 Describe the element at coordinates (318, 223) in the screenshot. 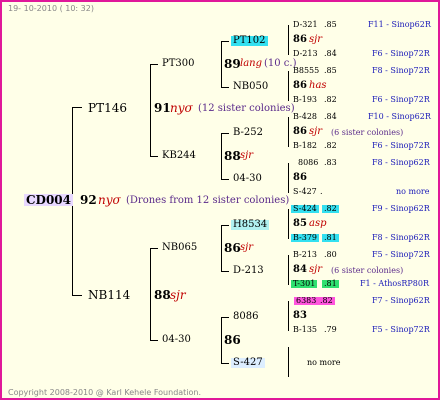

I see `gen4-race: asp` at that location.